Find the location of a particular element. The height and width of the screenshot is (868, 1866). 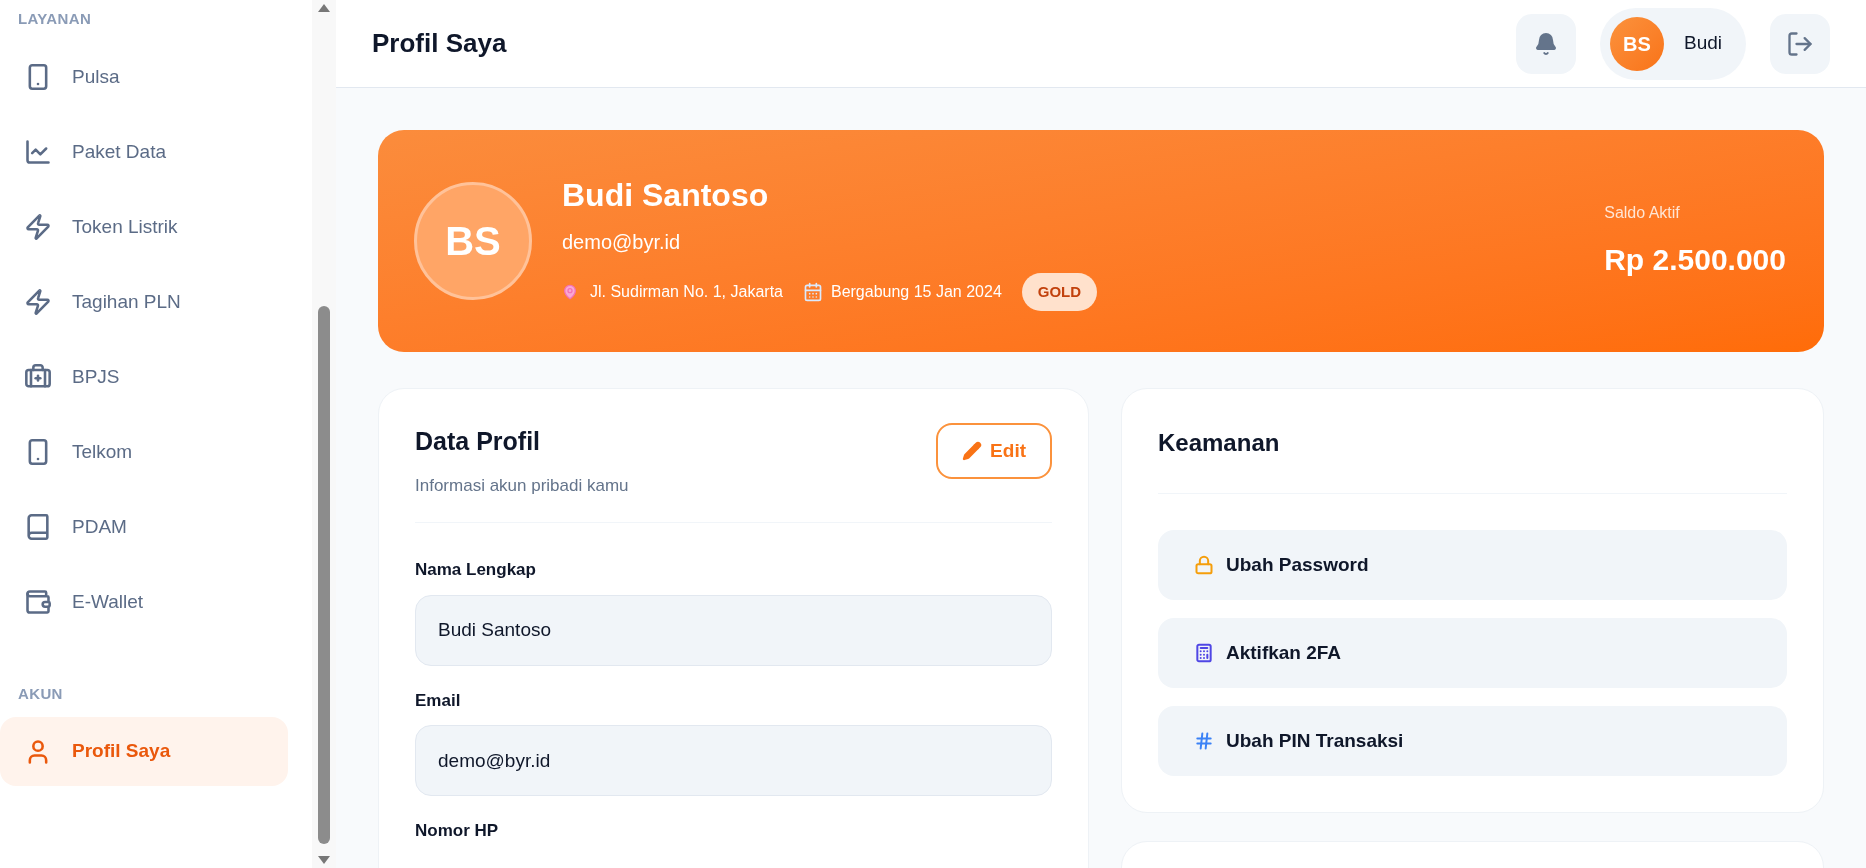

number-keypad-icon is located at coordinates (1204, 741).